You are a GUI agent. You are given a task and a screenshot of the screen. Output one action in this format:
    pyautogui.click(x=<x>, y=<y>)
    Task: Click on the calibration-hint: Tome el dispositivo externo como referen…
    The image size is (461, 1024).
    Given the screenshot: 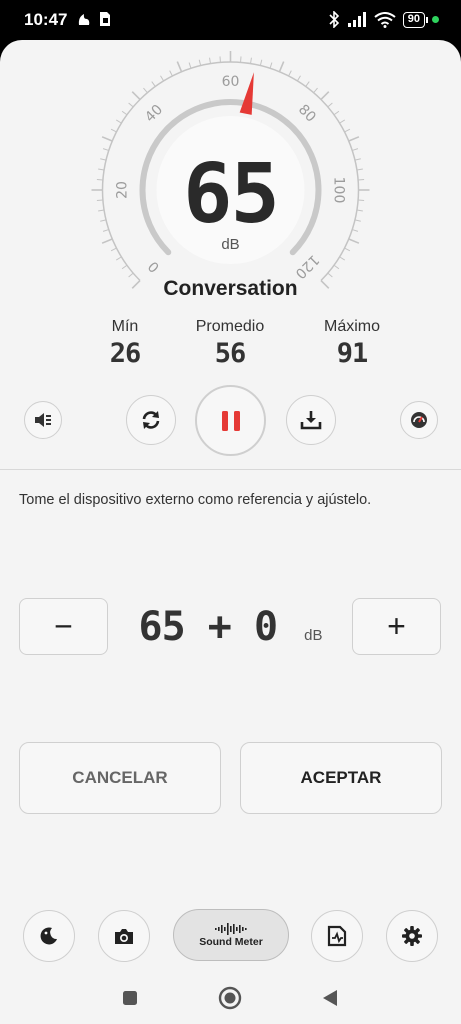 What is the action you would take?
    pyautogui.click(x=195, y=500)
    